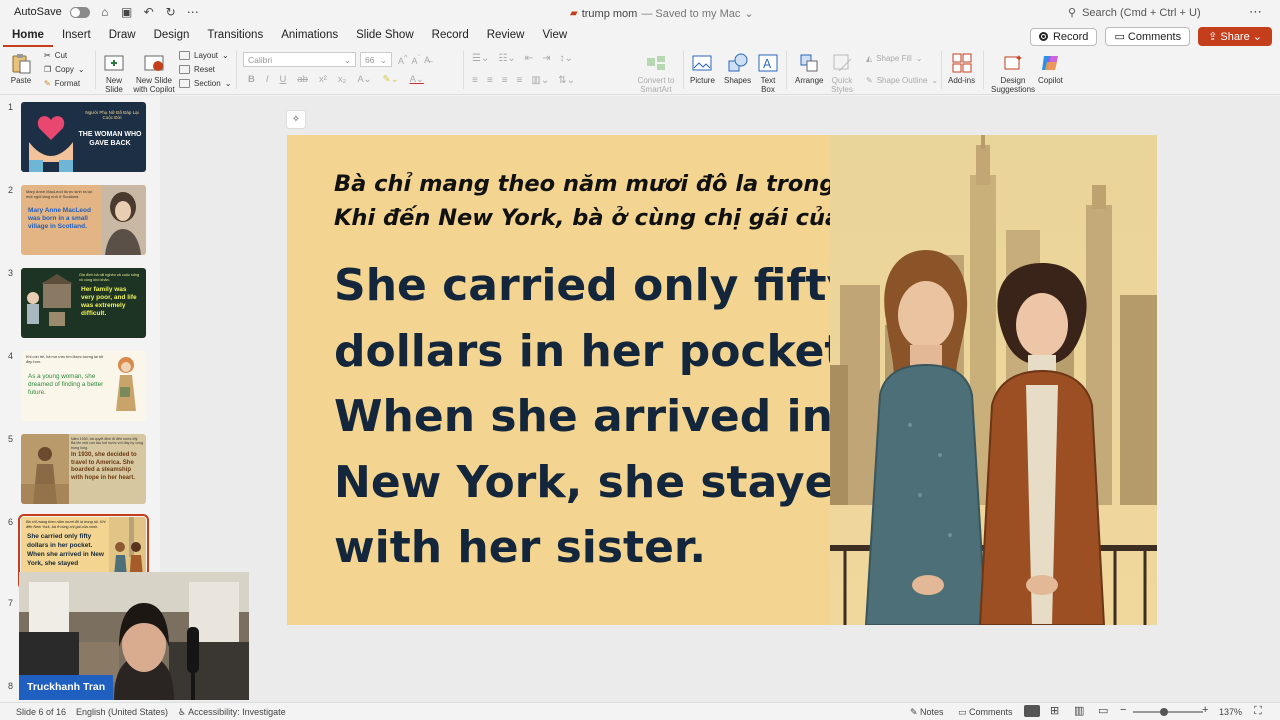  I want to click on bold-icon: B, so click(251, 79).